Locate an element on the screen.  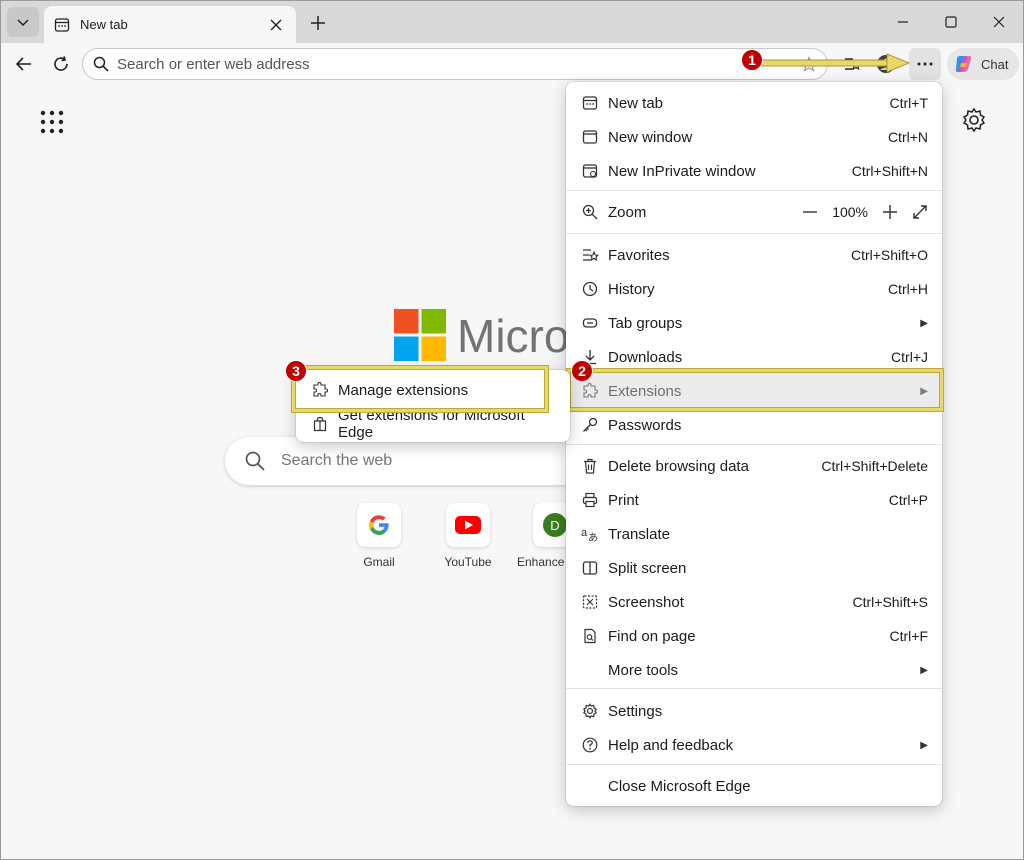
annotation-badge-3: 3 is located at coordinates (296, 371).